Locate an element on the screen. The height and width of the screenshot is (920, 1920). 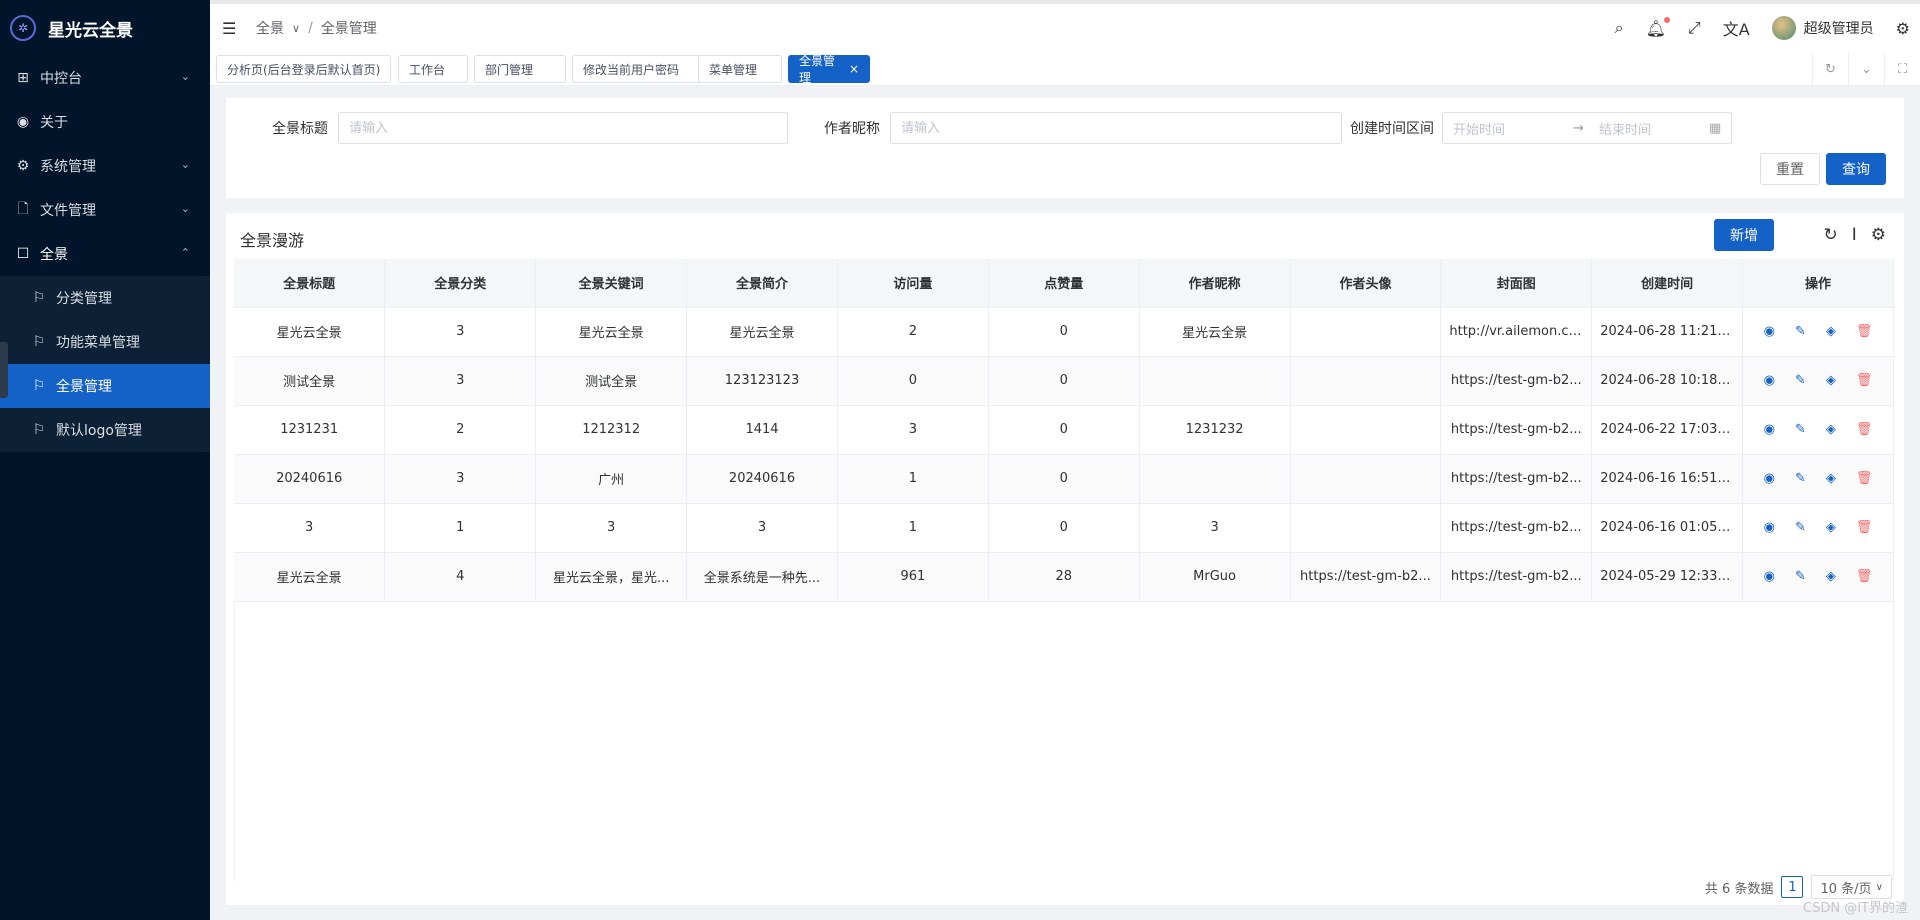
fullscreen-icon: ⤢ is located at coordinates (1694, 28).